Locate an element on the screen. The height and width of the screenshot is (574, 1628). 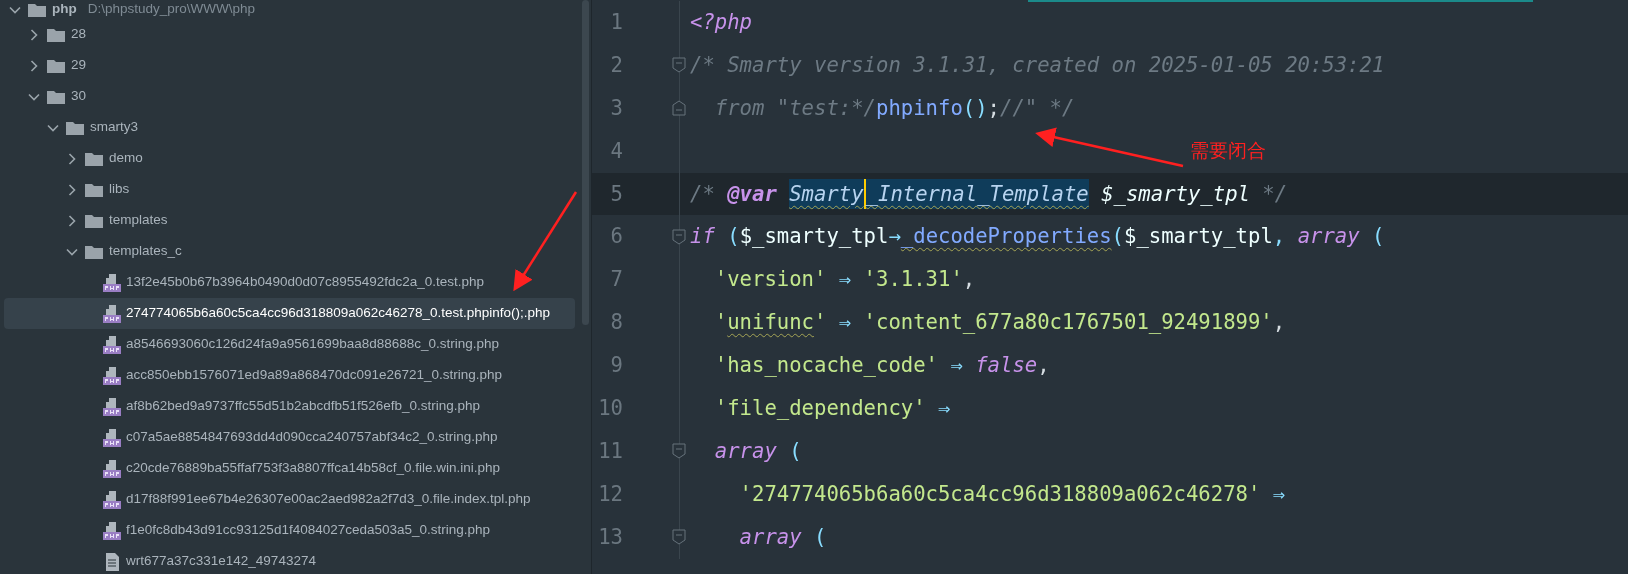
code-text: 'file_dependency' ⇒ is located at coordinates (832, 408).